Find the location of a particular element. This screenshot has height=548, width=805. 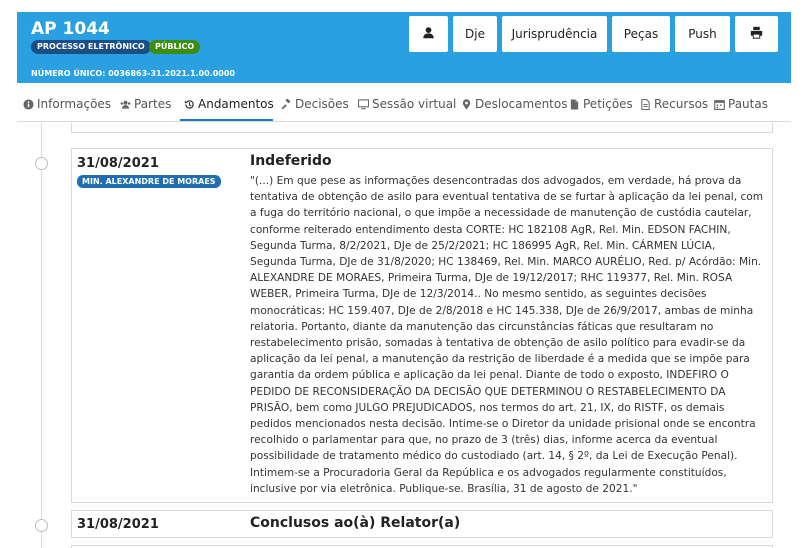

user-icon is located at coordinates (428, 34).